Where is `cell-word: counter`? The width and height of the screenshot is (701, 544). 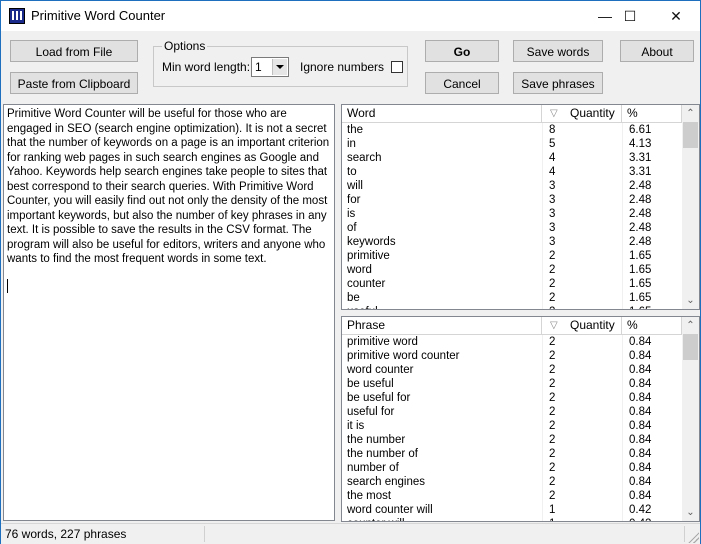 cell-word: counter is located at coordinates (366, 284).